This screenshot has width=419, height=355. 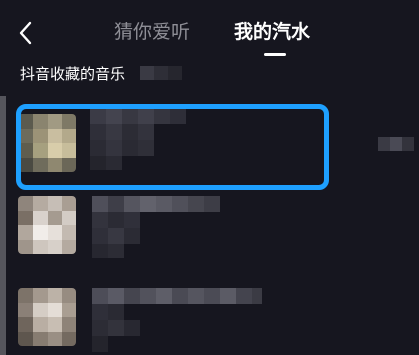 I want to click on row-action-blurred, so click(x=396, y=144).